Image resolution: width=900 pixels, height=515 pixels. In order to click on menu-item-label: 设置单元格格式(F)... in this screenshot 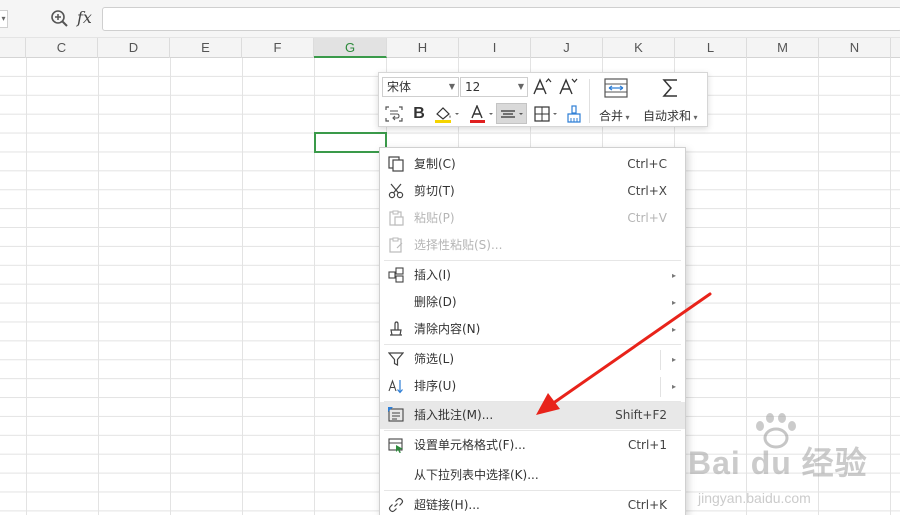, I will do `click(470, 445)`.